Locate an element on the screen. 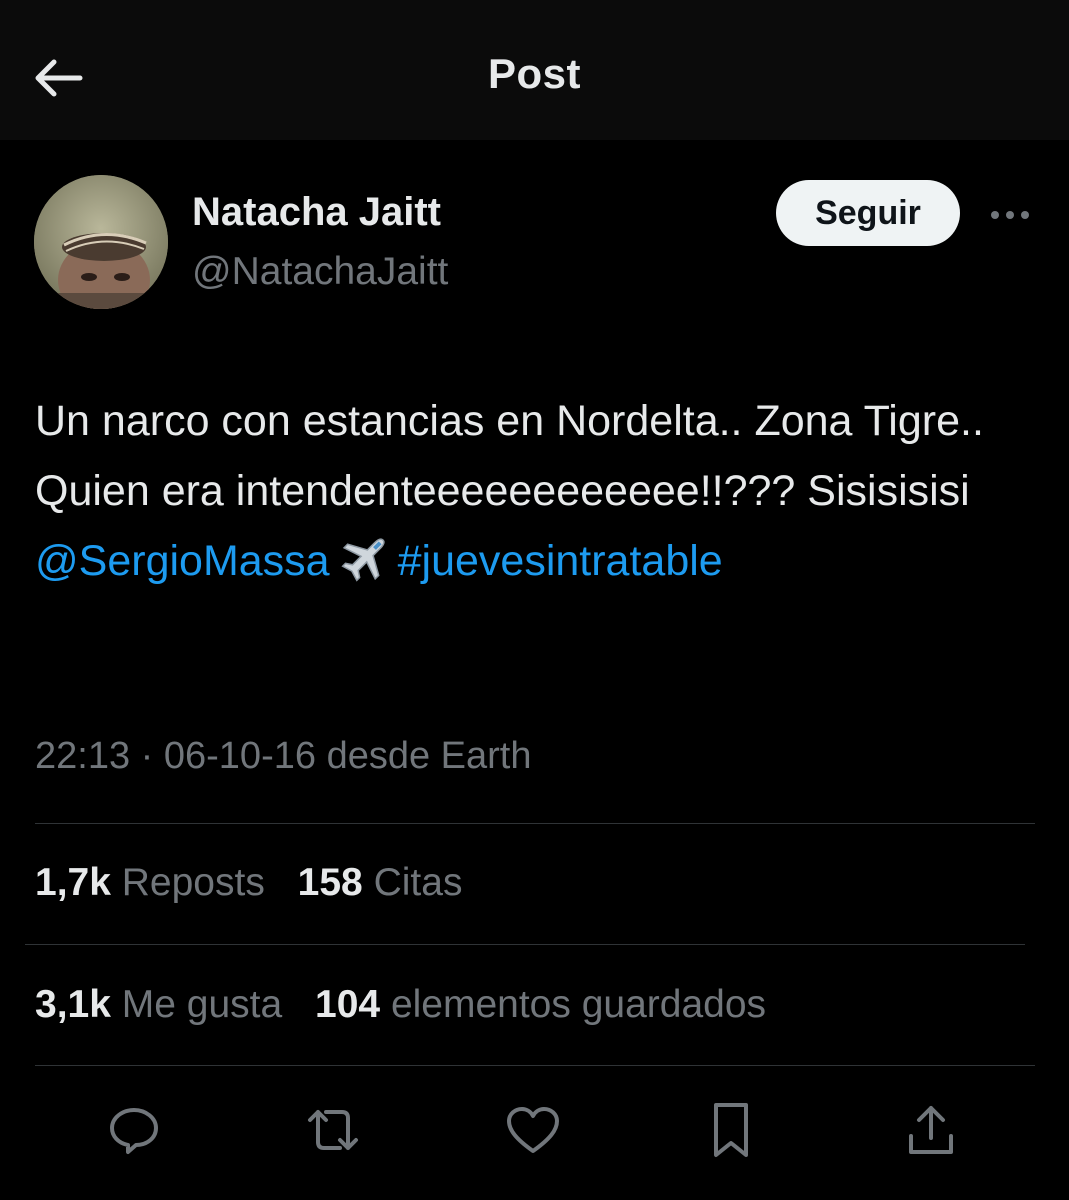 This screenshot has width=1069, height=1200. bookmark-icon is located at coordinates (731, 1130).